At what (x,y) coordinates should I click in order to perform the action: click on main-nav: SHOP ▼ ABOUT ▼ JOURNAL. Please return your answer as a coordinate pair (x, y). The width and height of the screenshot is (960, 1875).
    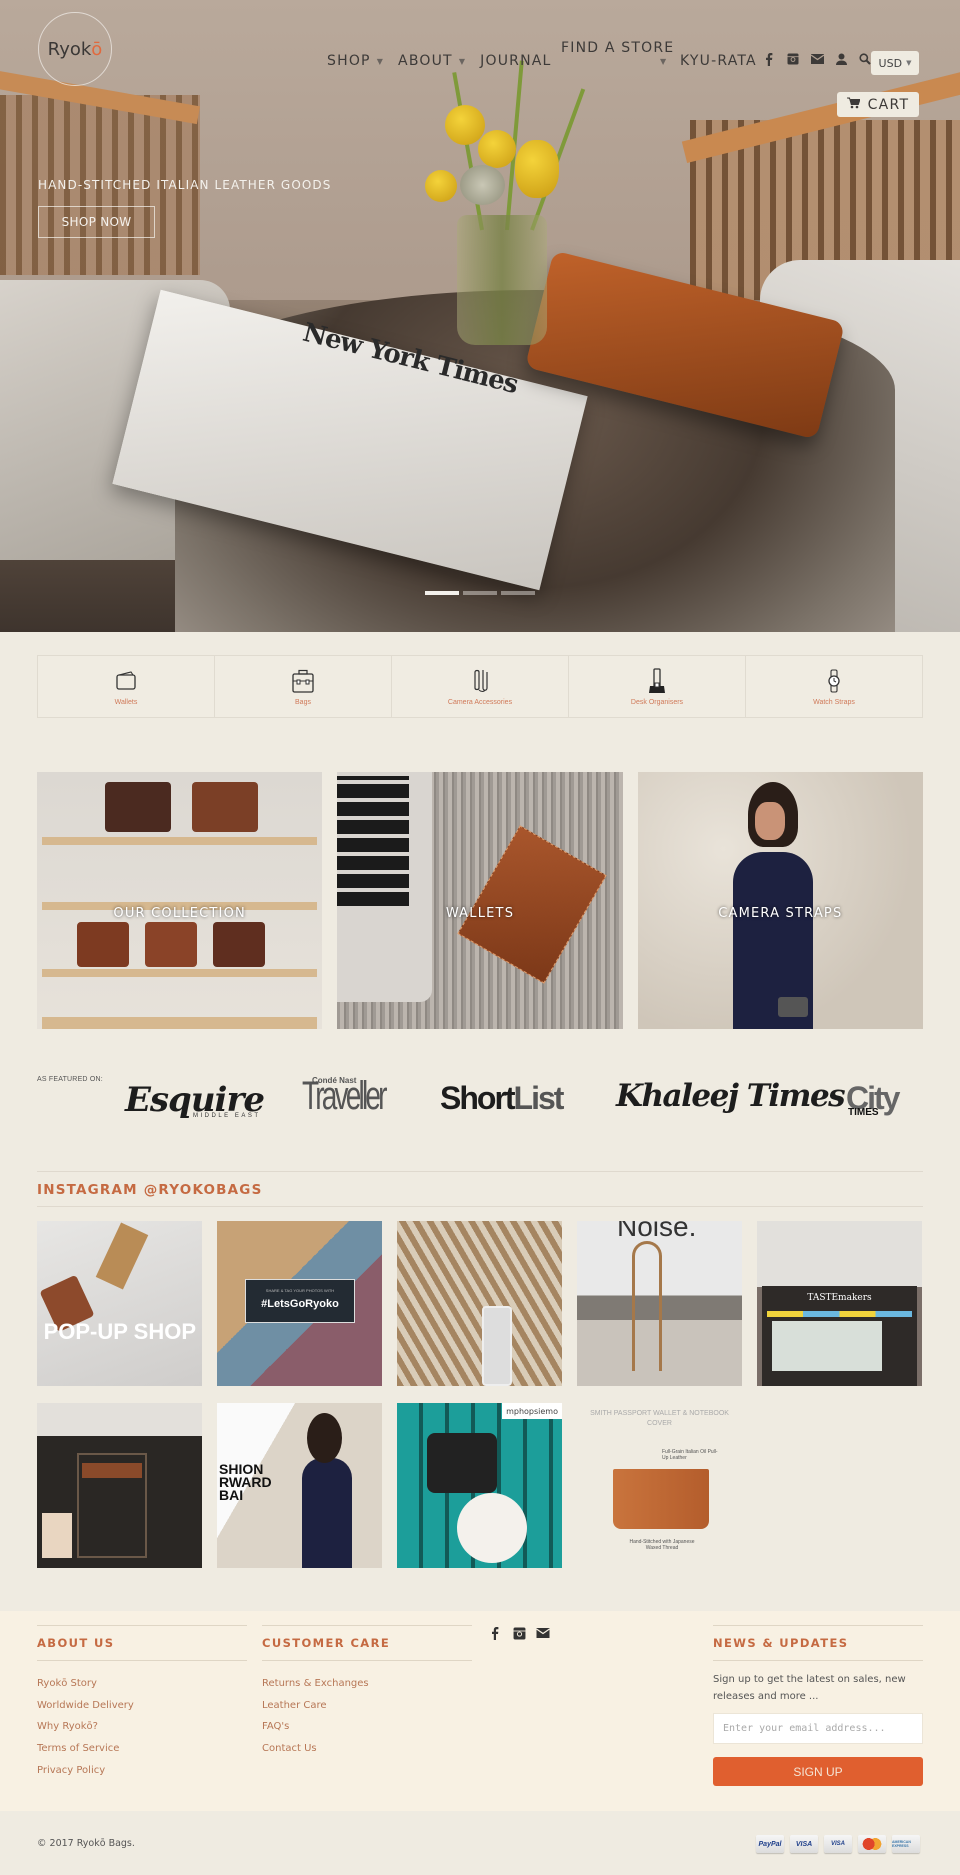
    Looking at the image, I should click on (446, 61).